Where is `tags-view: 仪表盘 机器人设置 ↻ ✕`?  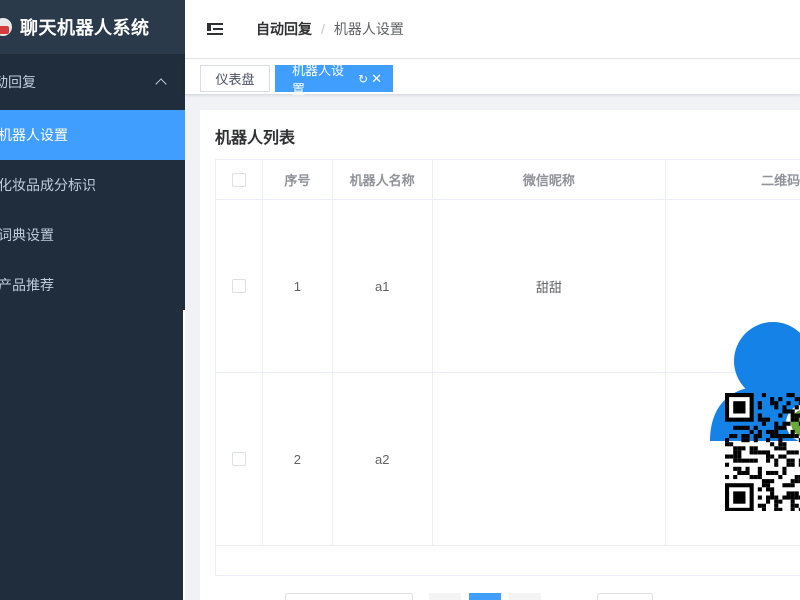 tags-view: 仪表盘 机器人设置 ↻ ✕ is located at coordinates (492, 78).